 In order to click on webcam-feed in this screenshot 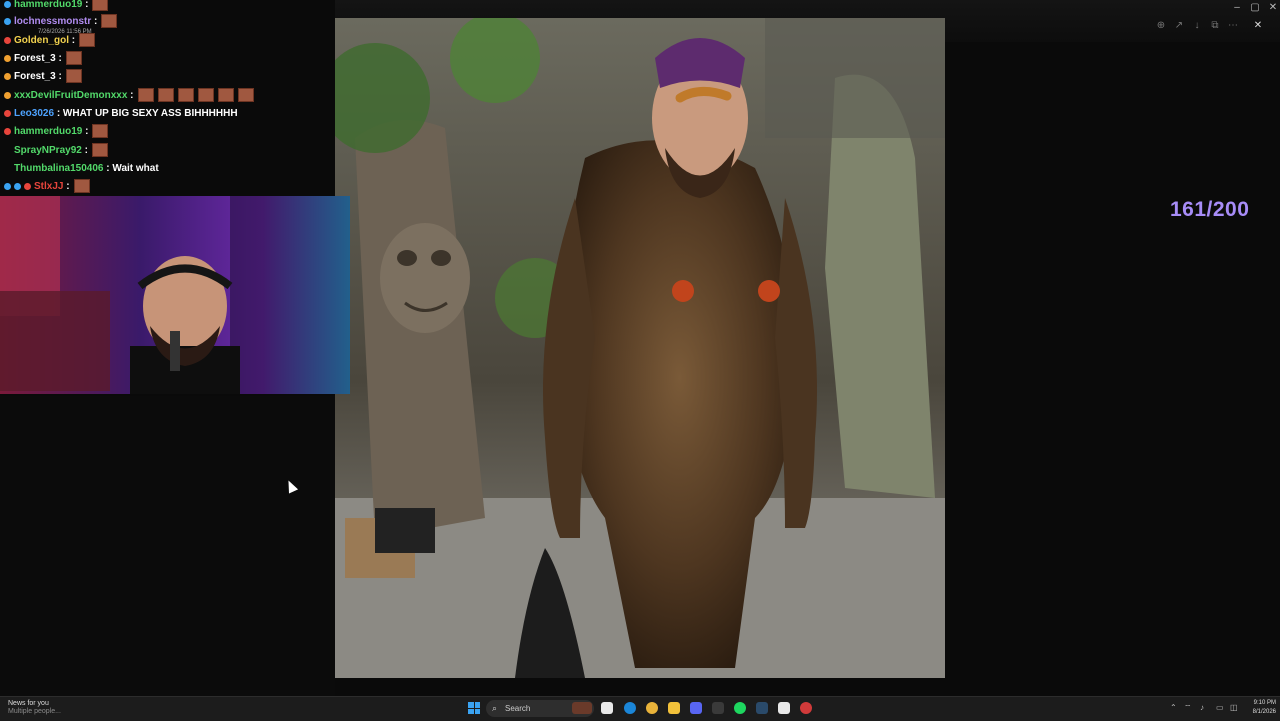, I will do `click(175, 295)`.